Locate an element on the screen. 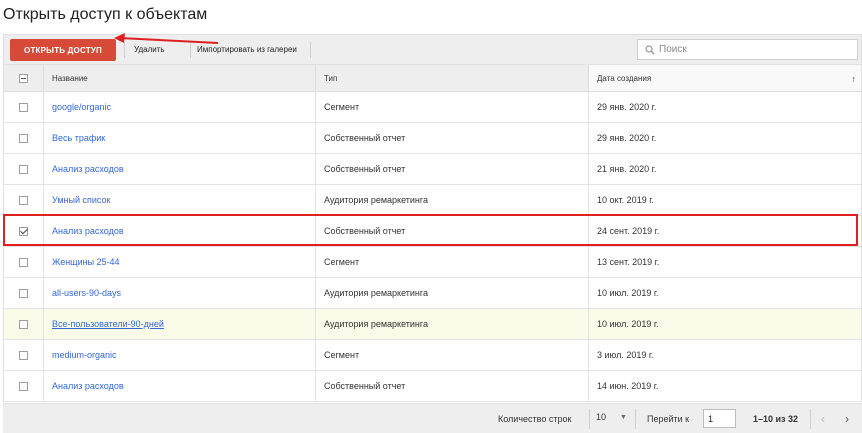  share-button: ОТКРЫТЬ ДОСТУП is located at coordinates (63, 50).